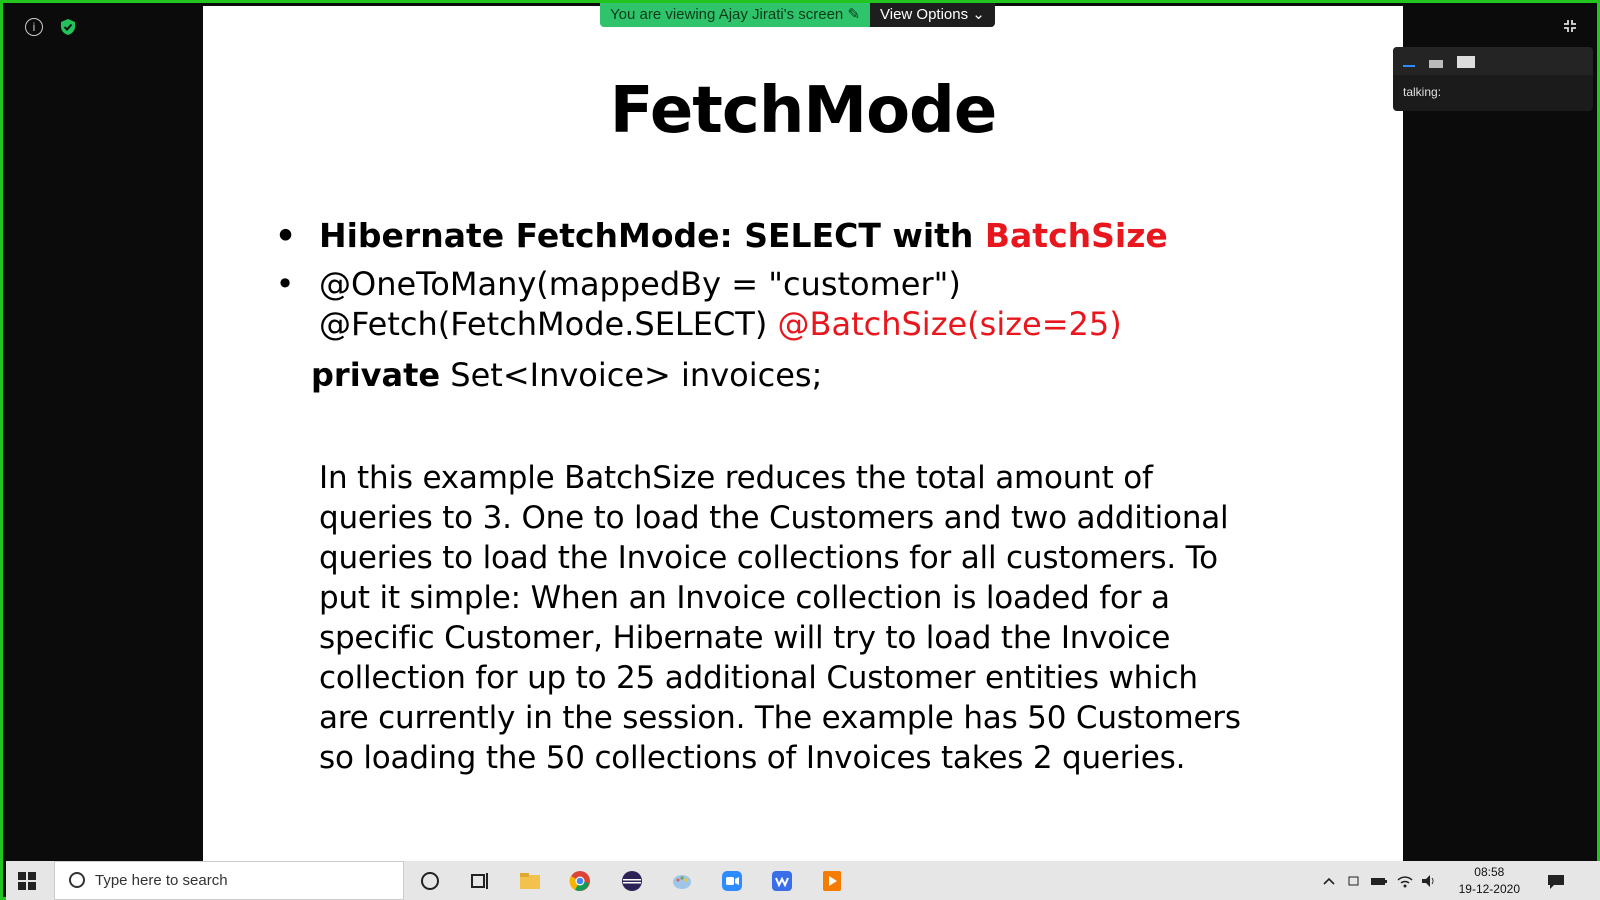  What do you see at coordinates (1556, 881) in the screenshot?
I see `notifications-icon` at bounding box center [1556, 881].